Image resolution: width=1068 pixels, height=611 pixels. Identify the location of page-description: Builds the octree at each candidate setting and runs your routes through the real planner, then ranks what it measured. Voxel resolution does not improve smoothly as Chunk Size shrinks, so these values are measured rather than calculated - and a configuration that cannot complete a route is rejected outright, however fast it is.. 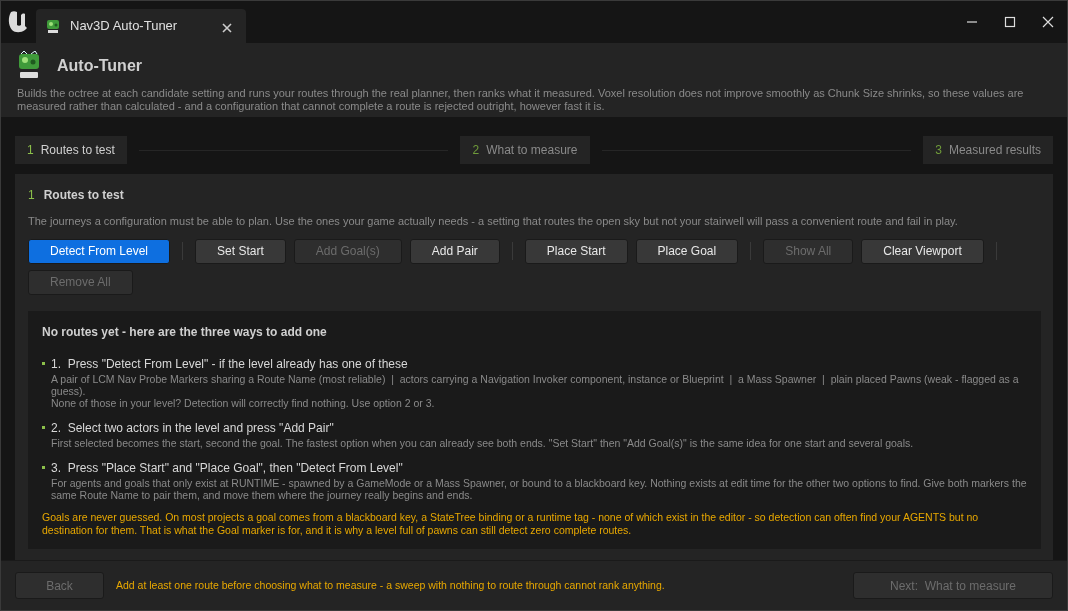
(521, 100).